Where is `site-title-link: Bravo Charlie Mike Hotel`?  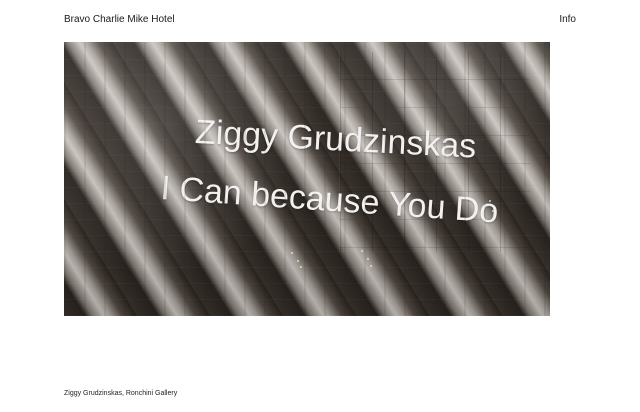 site-title-link: Bravo Charlie Mike Hotel is located at coordinates (119, 20).